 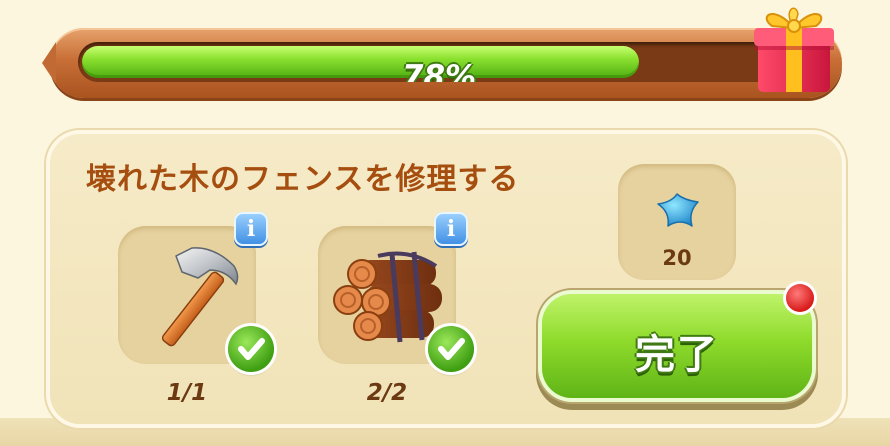 I want to click on info-button-logs: i, so click(x=451, y=229).